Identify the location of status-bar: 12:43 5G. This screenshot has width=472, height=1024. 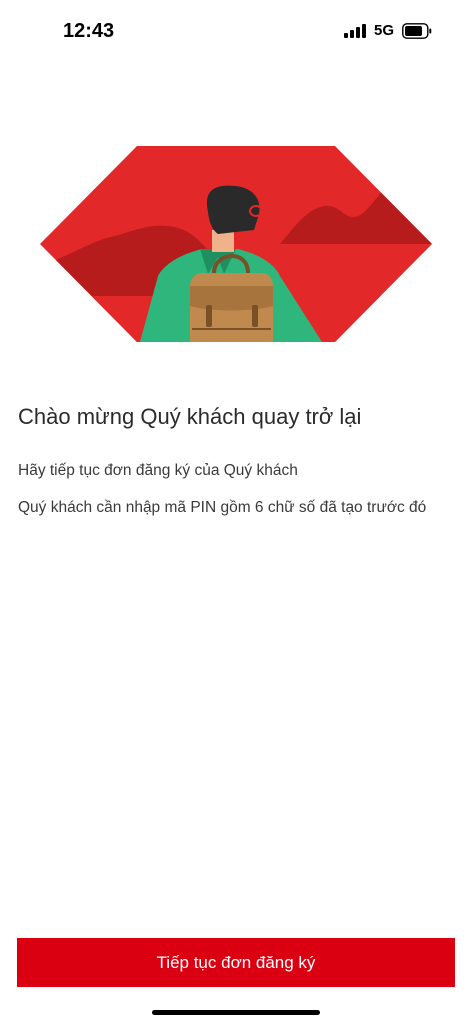
(236, 30).